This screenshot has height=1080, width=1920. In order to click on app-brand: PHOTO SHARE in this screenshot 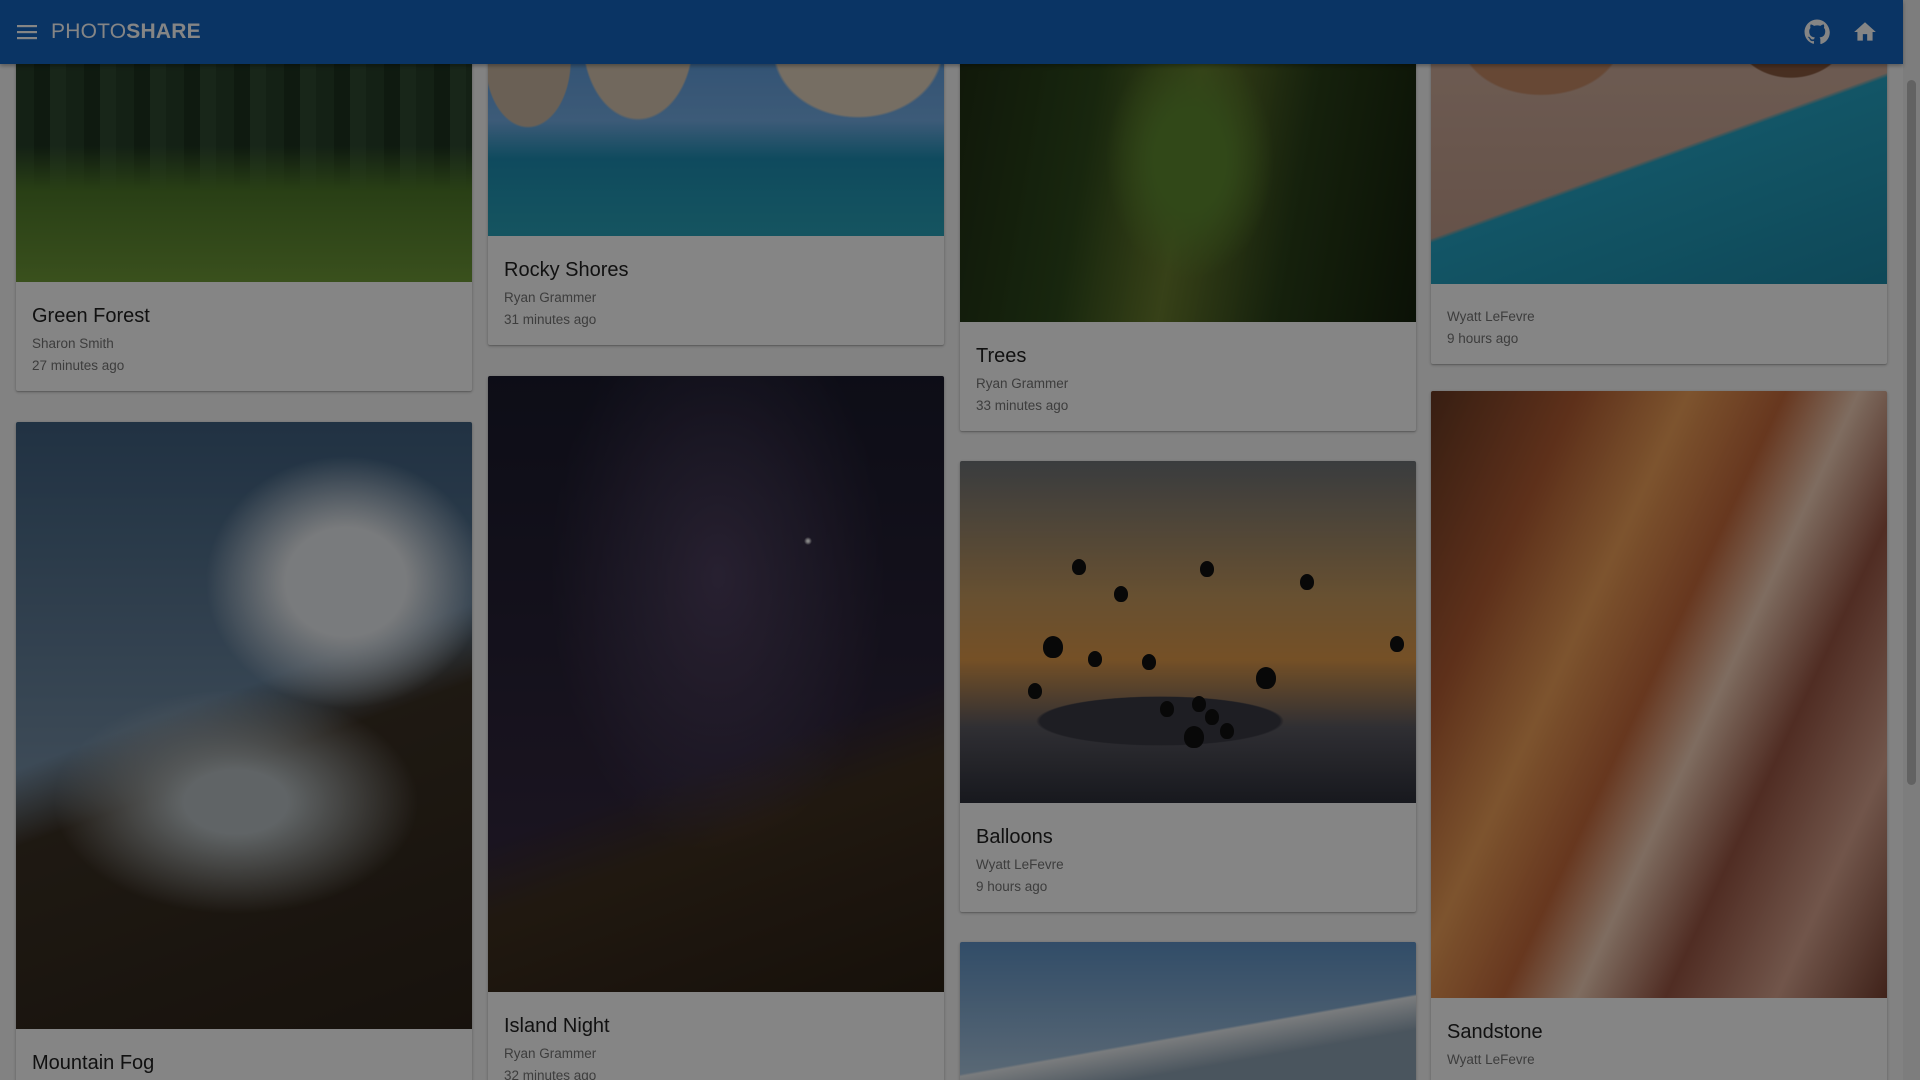, I will do `click(126, 32)`.